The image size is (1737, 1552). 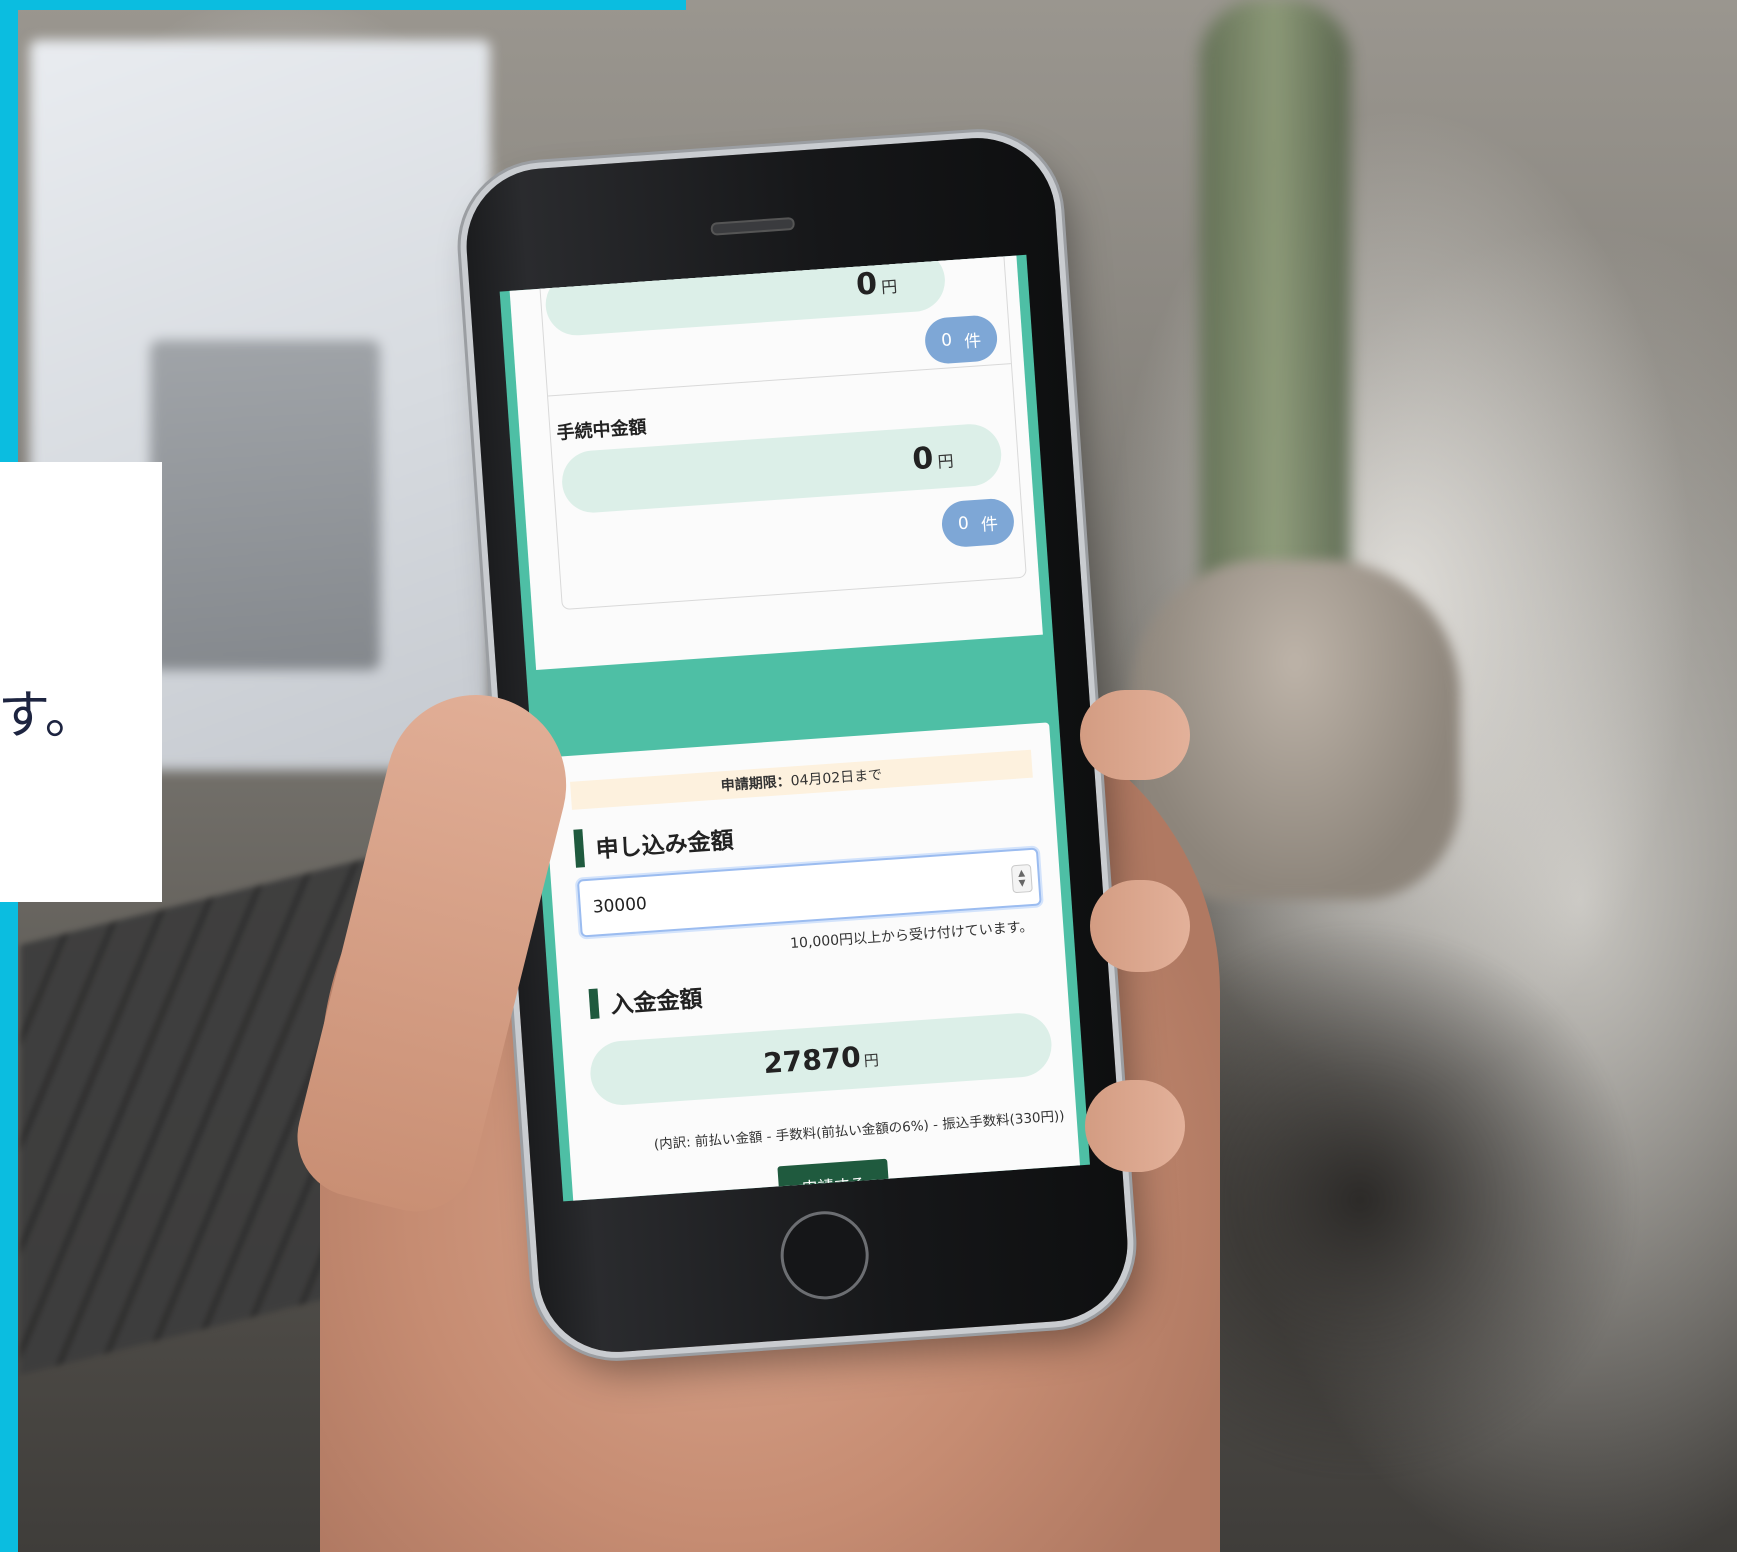 What do you see at coordinates (343, 5) in the screenshot?
I see `accent-bar-top` at bounding box center [343, 5].